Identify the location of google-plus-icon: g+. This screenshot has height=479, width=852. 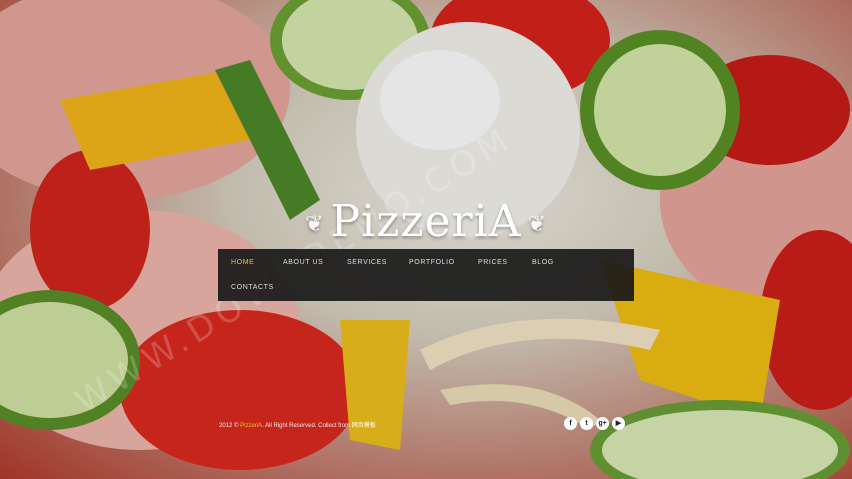
(602, 423).